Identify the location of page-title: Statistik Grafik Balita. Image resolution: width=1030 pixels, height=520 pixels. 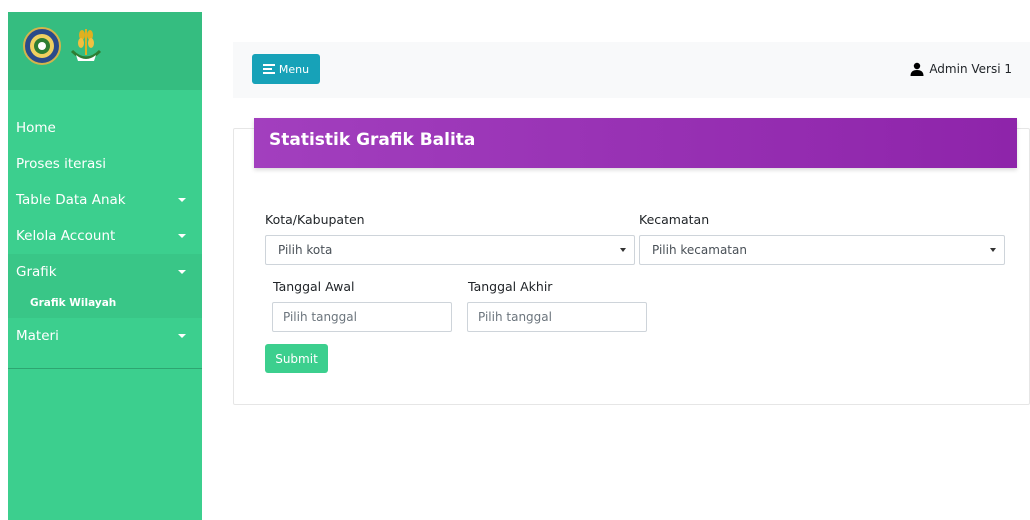
(372, 140).